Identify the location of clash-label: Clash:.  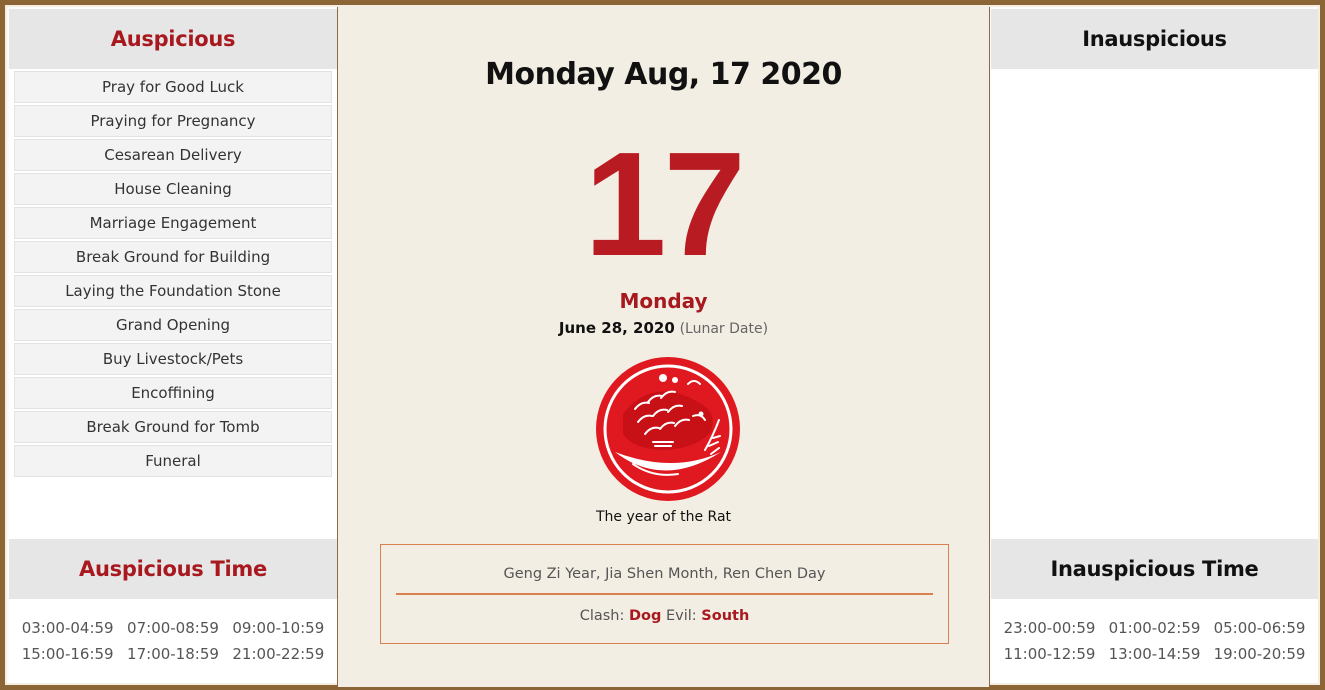
(602, 616).